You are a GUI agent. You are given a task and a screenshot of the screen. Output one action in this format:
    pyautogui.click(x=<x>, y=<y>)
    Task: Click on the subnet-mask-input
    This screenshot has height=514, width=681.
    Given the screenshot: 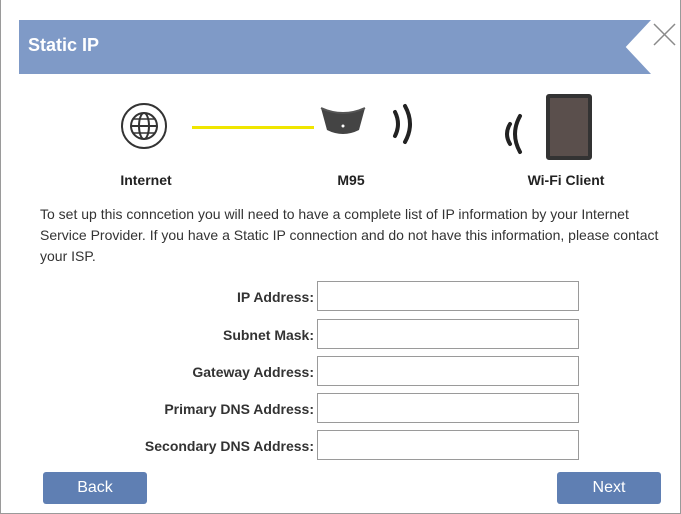 What is the action you would take?
    pyautogui.click(x=448, y=334)
    